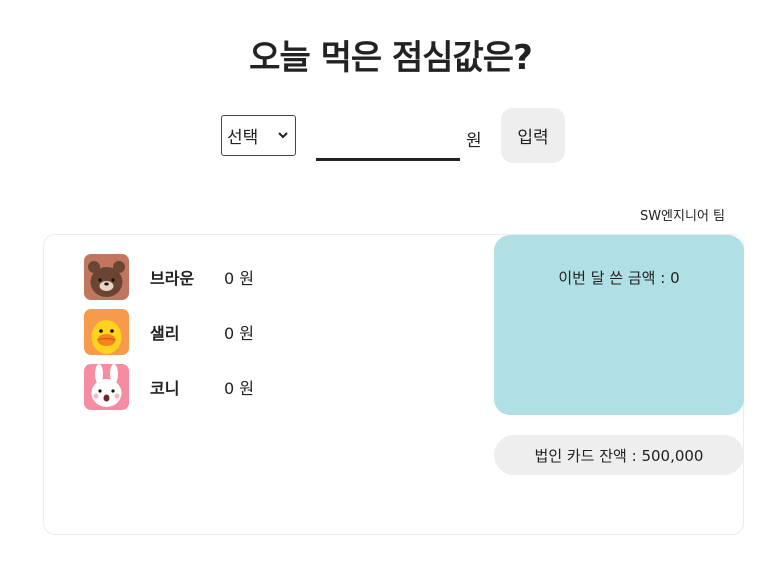  What do you see at coordinates (474, 141) in the screenshot?
I see `currency-unit: 원` at bounding box center [474, 141].